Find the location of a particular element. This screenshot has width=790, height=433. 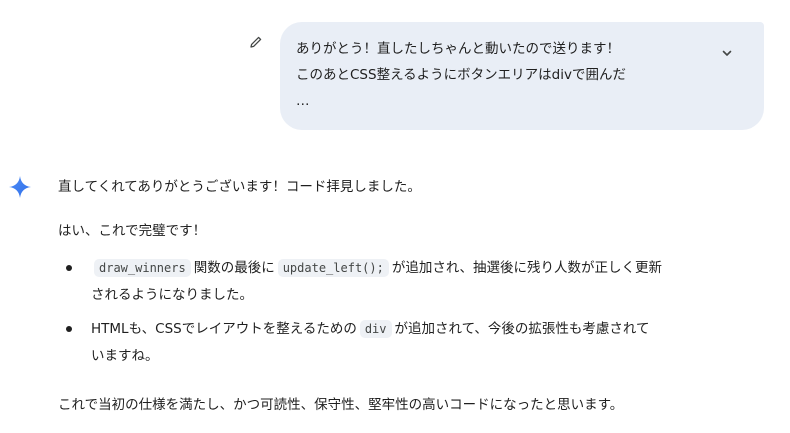

expand-message-button is located at coordinates (727, 53).